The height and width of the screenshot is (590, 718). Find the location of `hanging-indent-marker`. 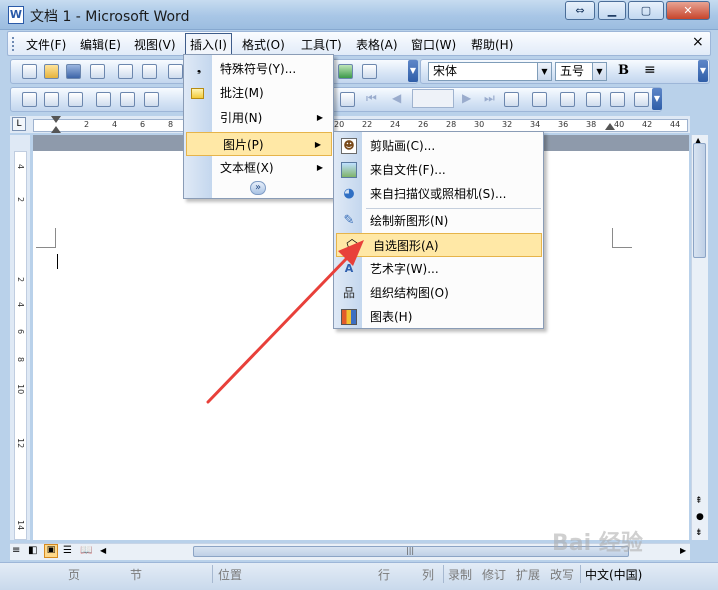

hanging-indent-marker is located at coordinates (56, 129).